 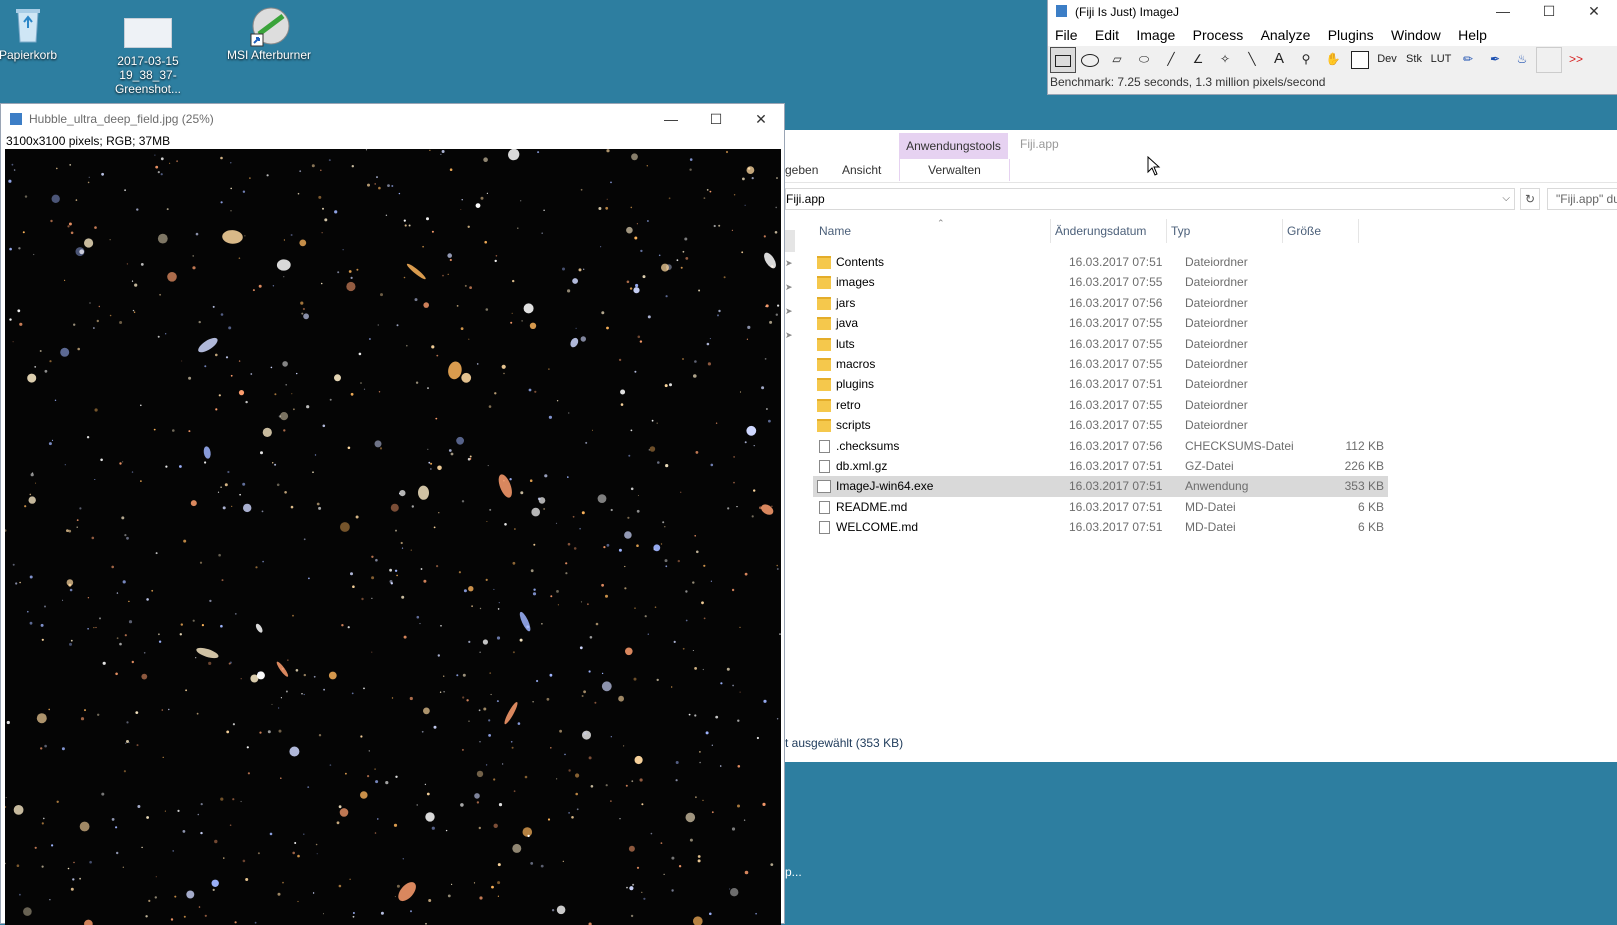 I want to click on freehand-tool: ⬭, so click(x=1144, y=60).